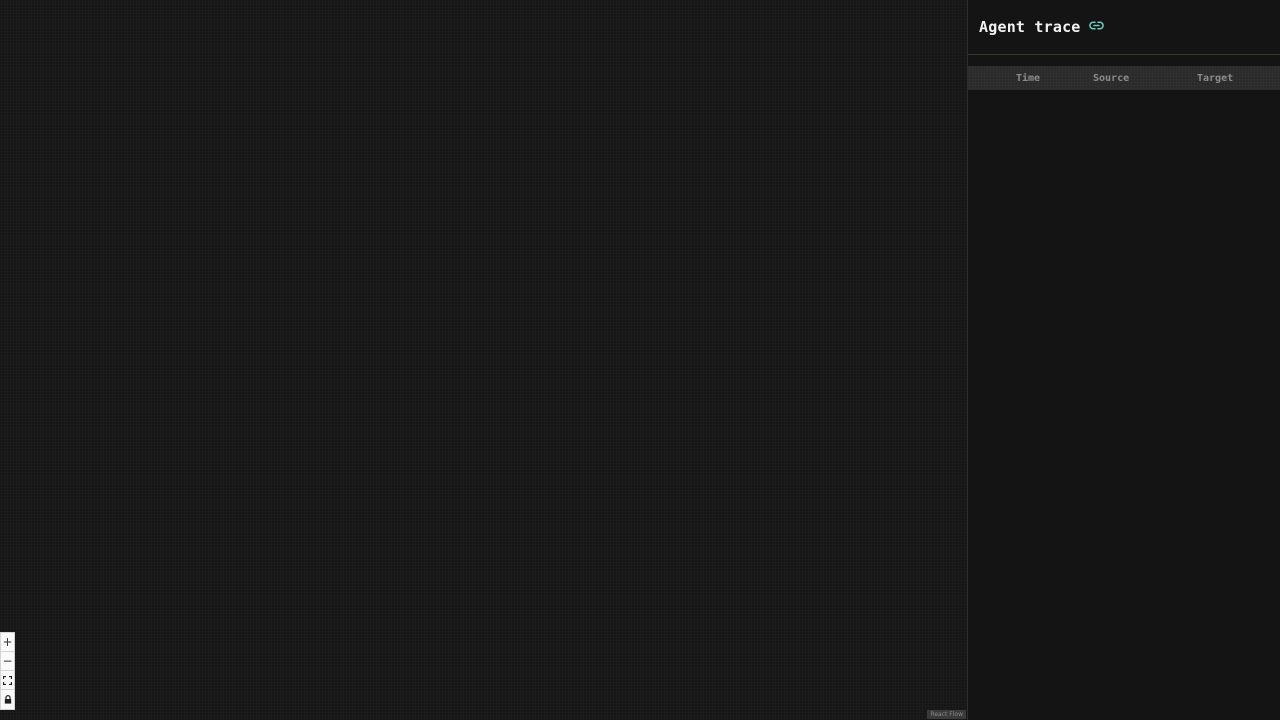 The image size is (1280, 720). I want to click on attribution-link: React Flow, so click(946, 714).